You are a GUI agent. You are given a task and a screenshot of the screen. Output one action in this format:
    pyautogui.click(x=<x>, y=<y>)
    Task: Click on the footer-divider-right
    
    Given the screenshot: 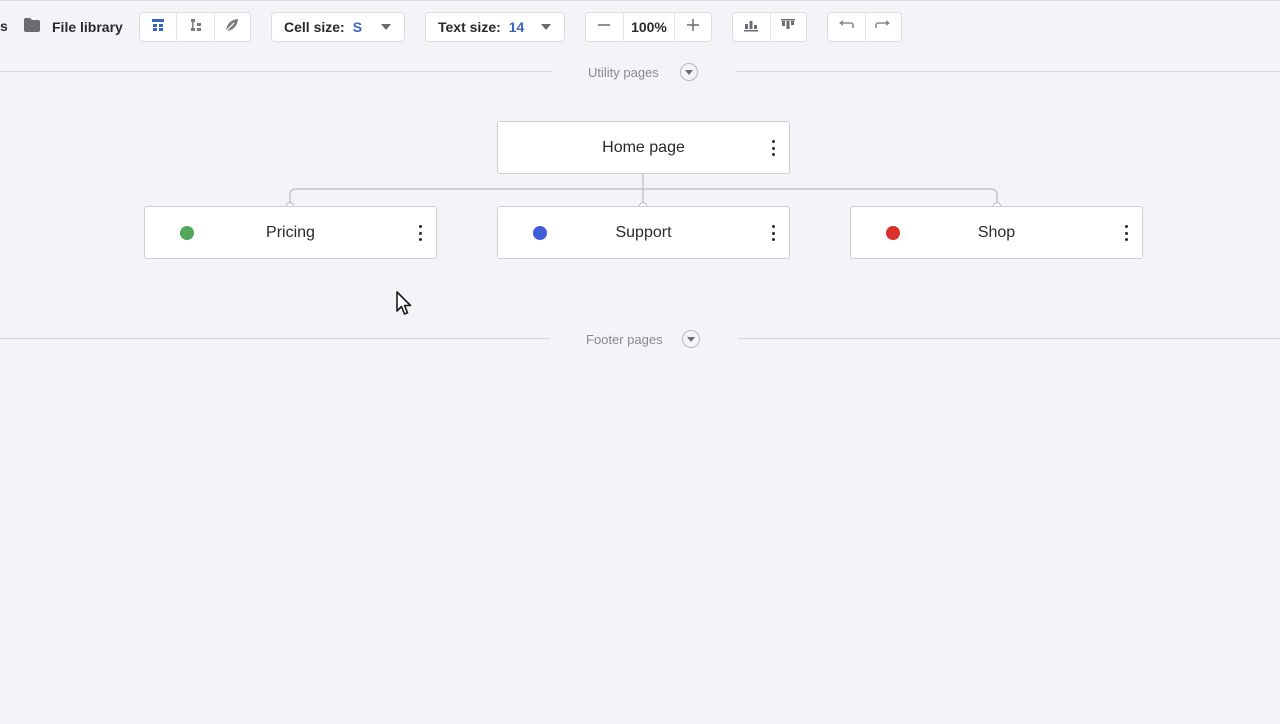 What is the action you would take?
    pyautogui.click(x=1009, y=338)
    